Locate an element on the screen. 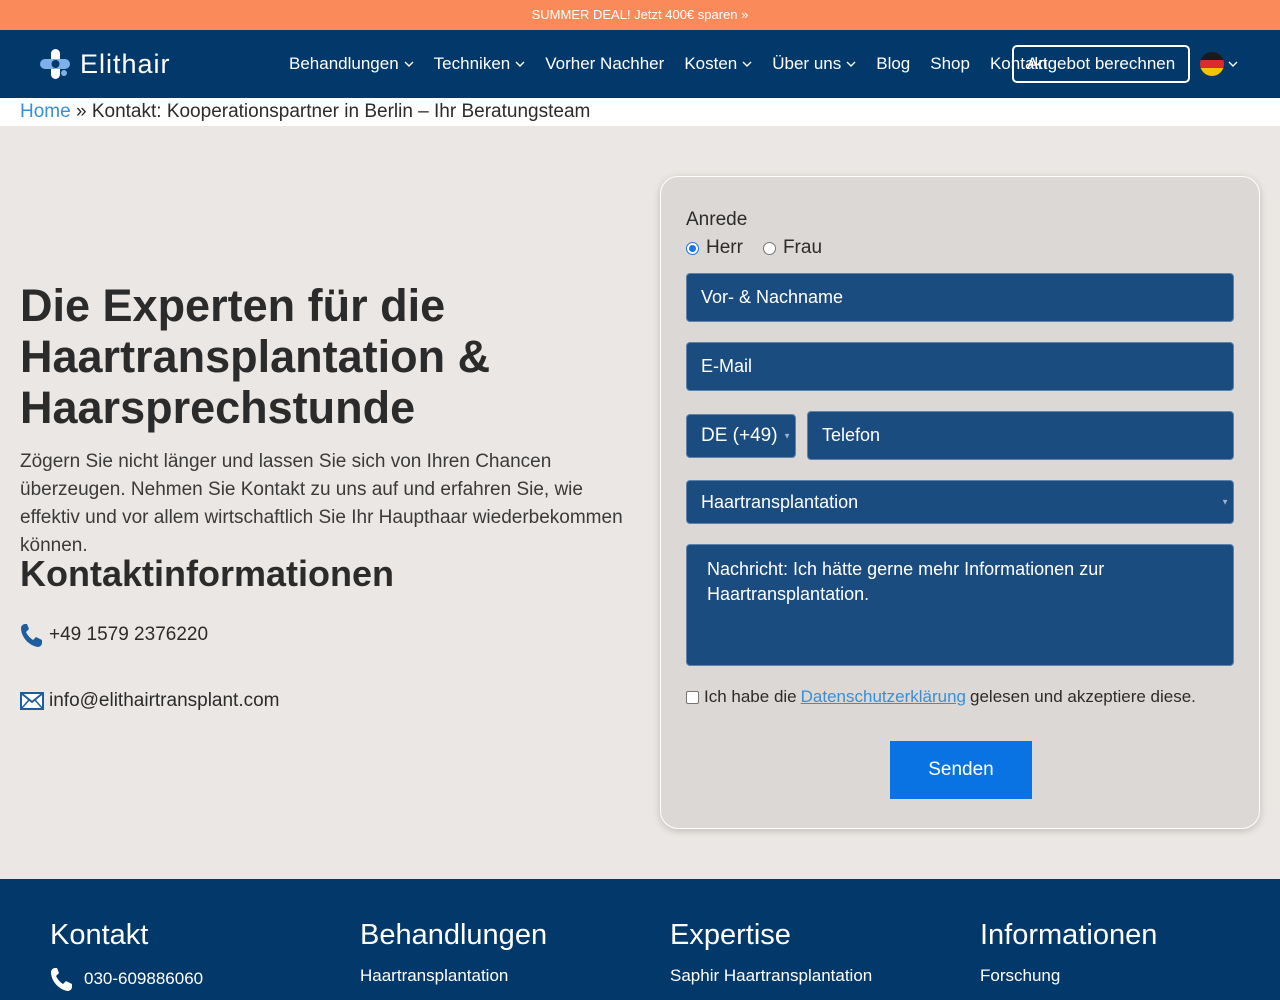  treatment-select: Haartransplantation ▼ is located at coordinates (960, 502).